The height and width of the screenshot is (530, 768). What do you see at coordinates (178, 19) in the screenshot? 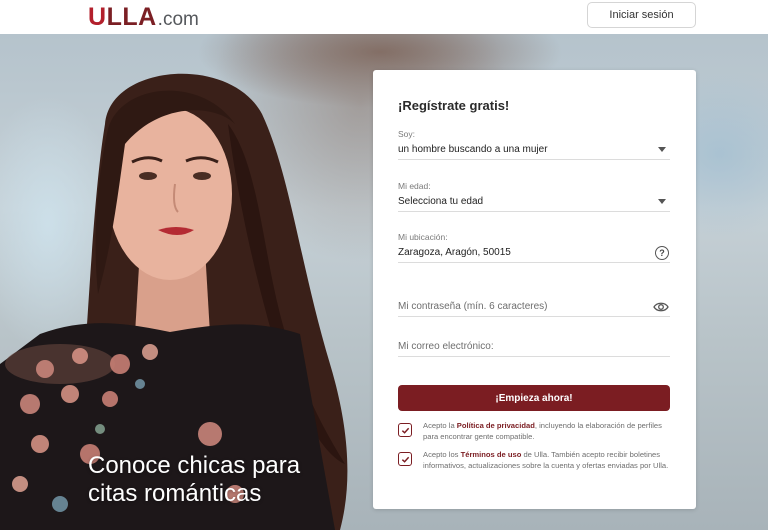
I see `logo-tld: .com` at bounding box center [178, 19].